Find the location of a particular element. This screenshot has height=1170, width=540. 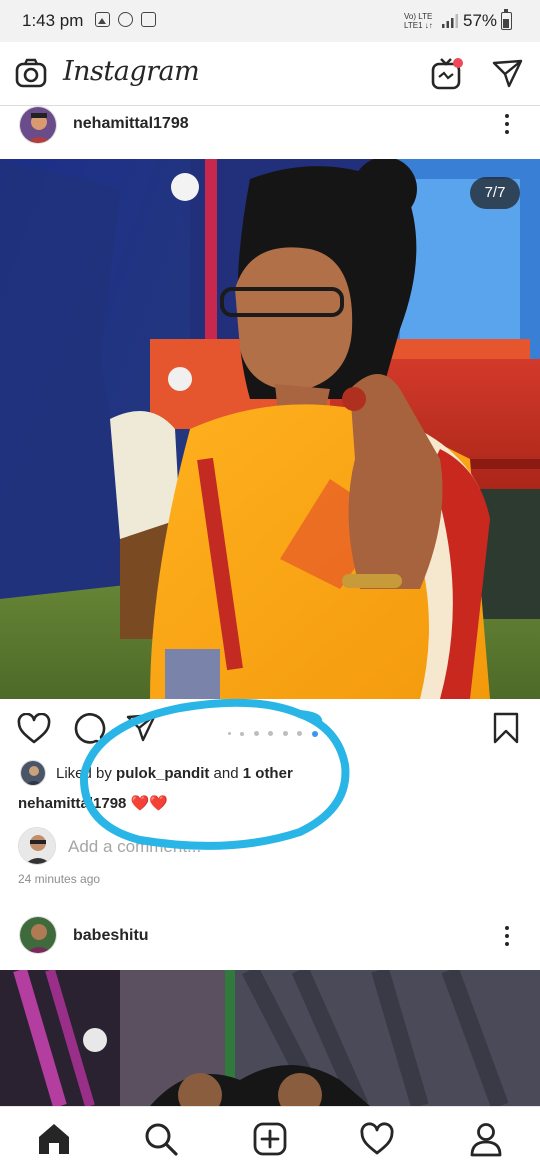

bottom-nav is located at coordinates (270, 1138).